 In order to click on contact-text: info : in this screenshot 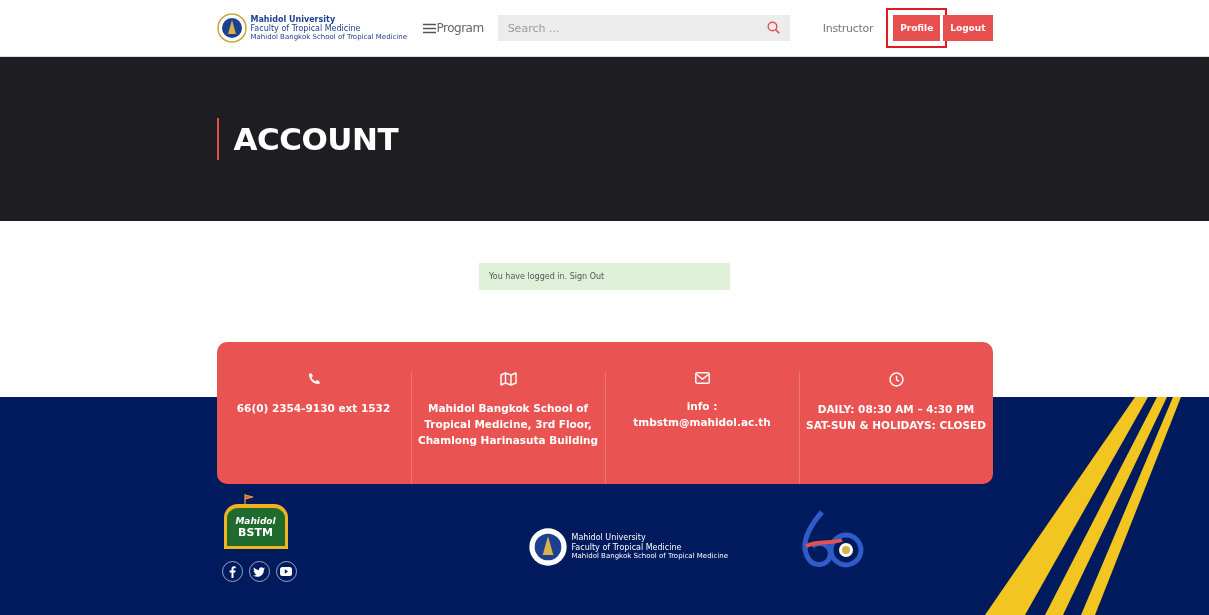, I will do `click(702, 406)`.